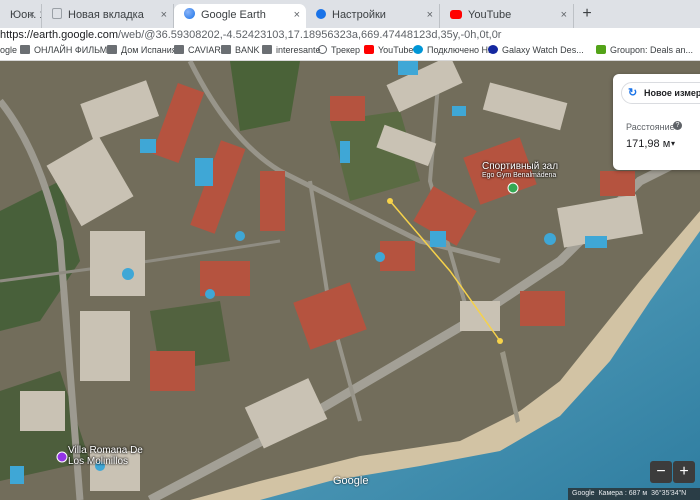 The image size is (700, 500). What do you see at coordinates (490, 15) in the screenshot?
I see `tab-5-title: YouTube` at bounding box center [490, 15].